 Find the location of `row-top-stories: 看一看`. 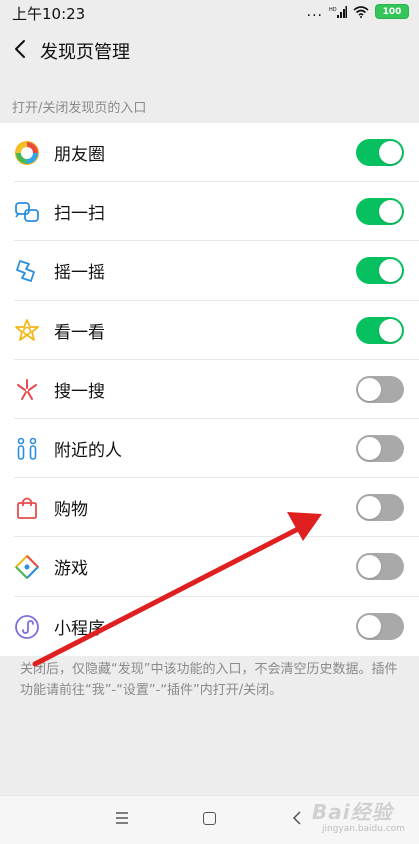

row-top-stories: 看一看 is located at coordinates (209, 330).